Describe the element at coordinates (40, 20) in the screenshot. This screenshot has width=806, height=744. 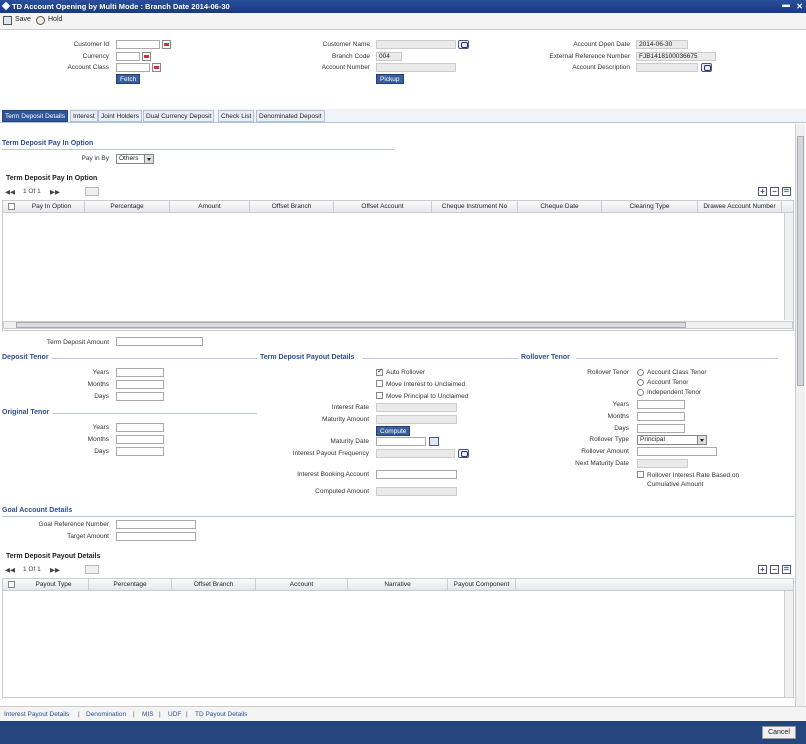
I see `hold-icon` at that location.